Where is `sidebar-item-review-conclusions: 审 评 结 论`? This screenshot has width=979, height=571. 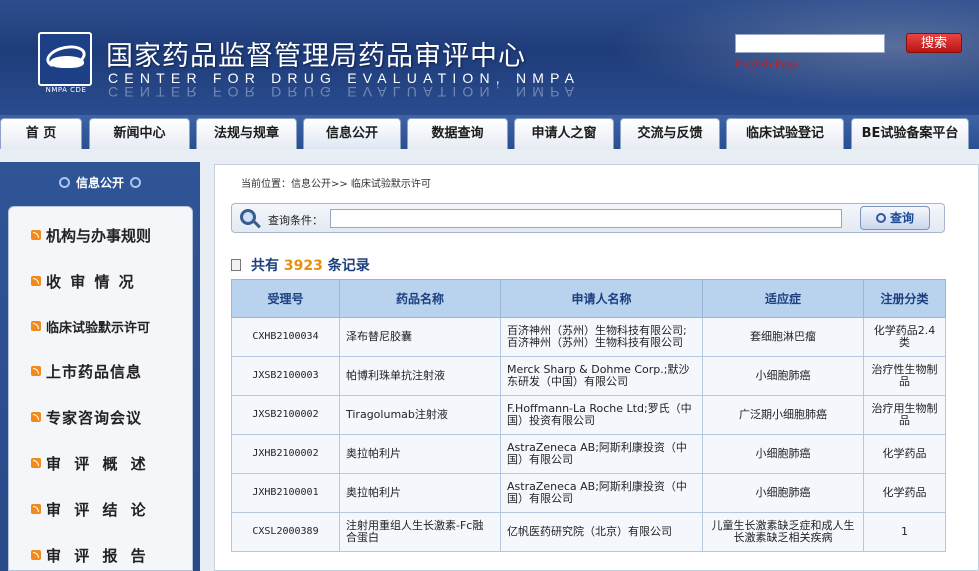
sidebar-item-review-conclusions: 审 评 结 论 is located at coordinates (90, 510).